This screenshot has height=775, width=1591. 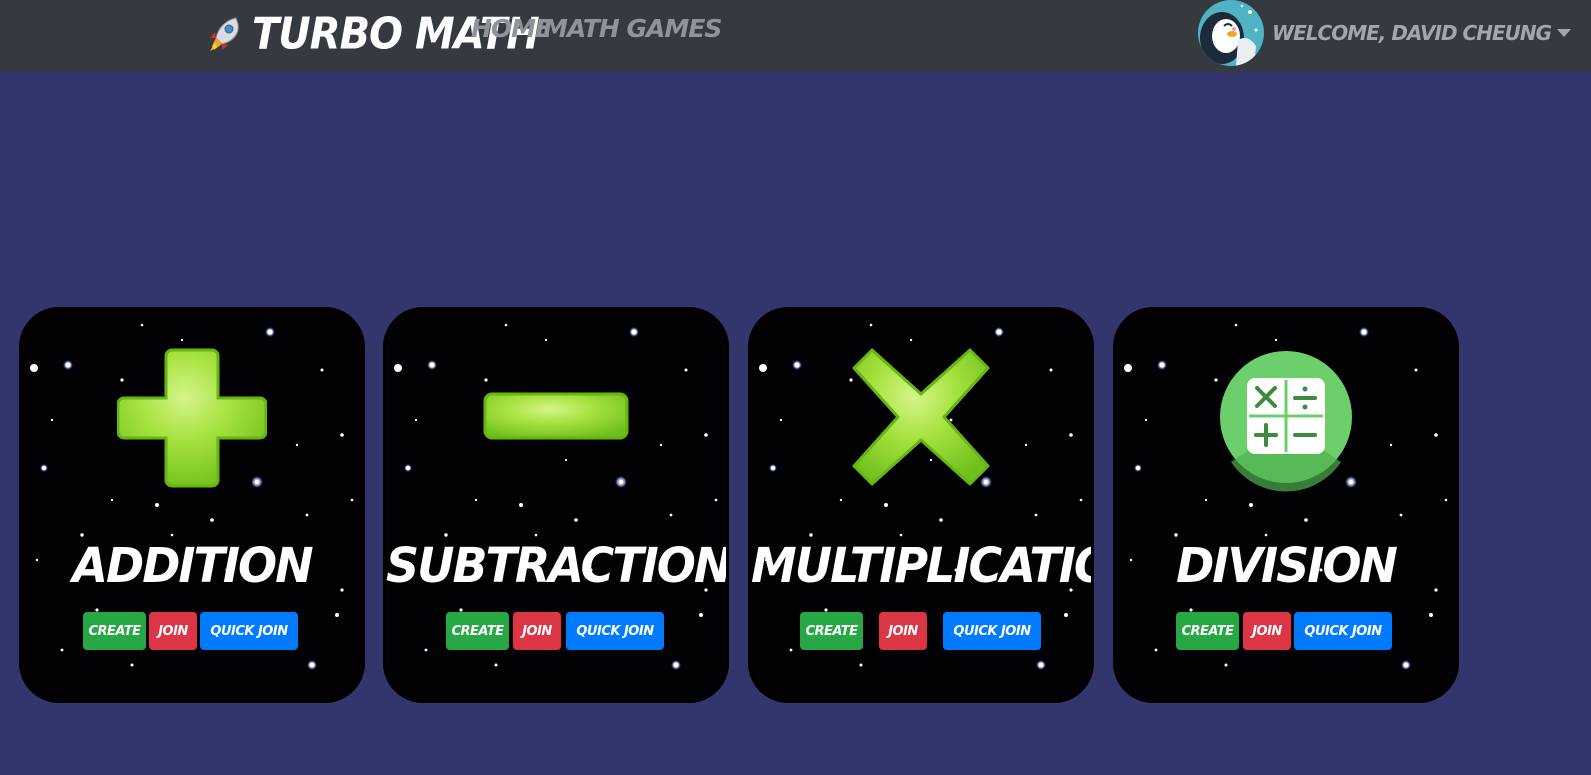 I want to click on user-menu: WELCOME, DAVID CHEUNG, so click(x=1384, y=33).